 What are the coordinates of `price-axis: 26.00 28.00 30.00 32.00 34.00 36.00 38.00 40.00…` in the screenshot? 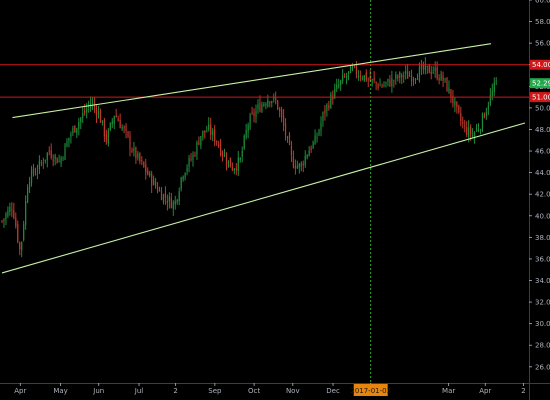 It's located at (539, 185).